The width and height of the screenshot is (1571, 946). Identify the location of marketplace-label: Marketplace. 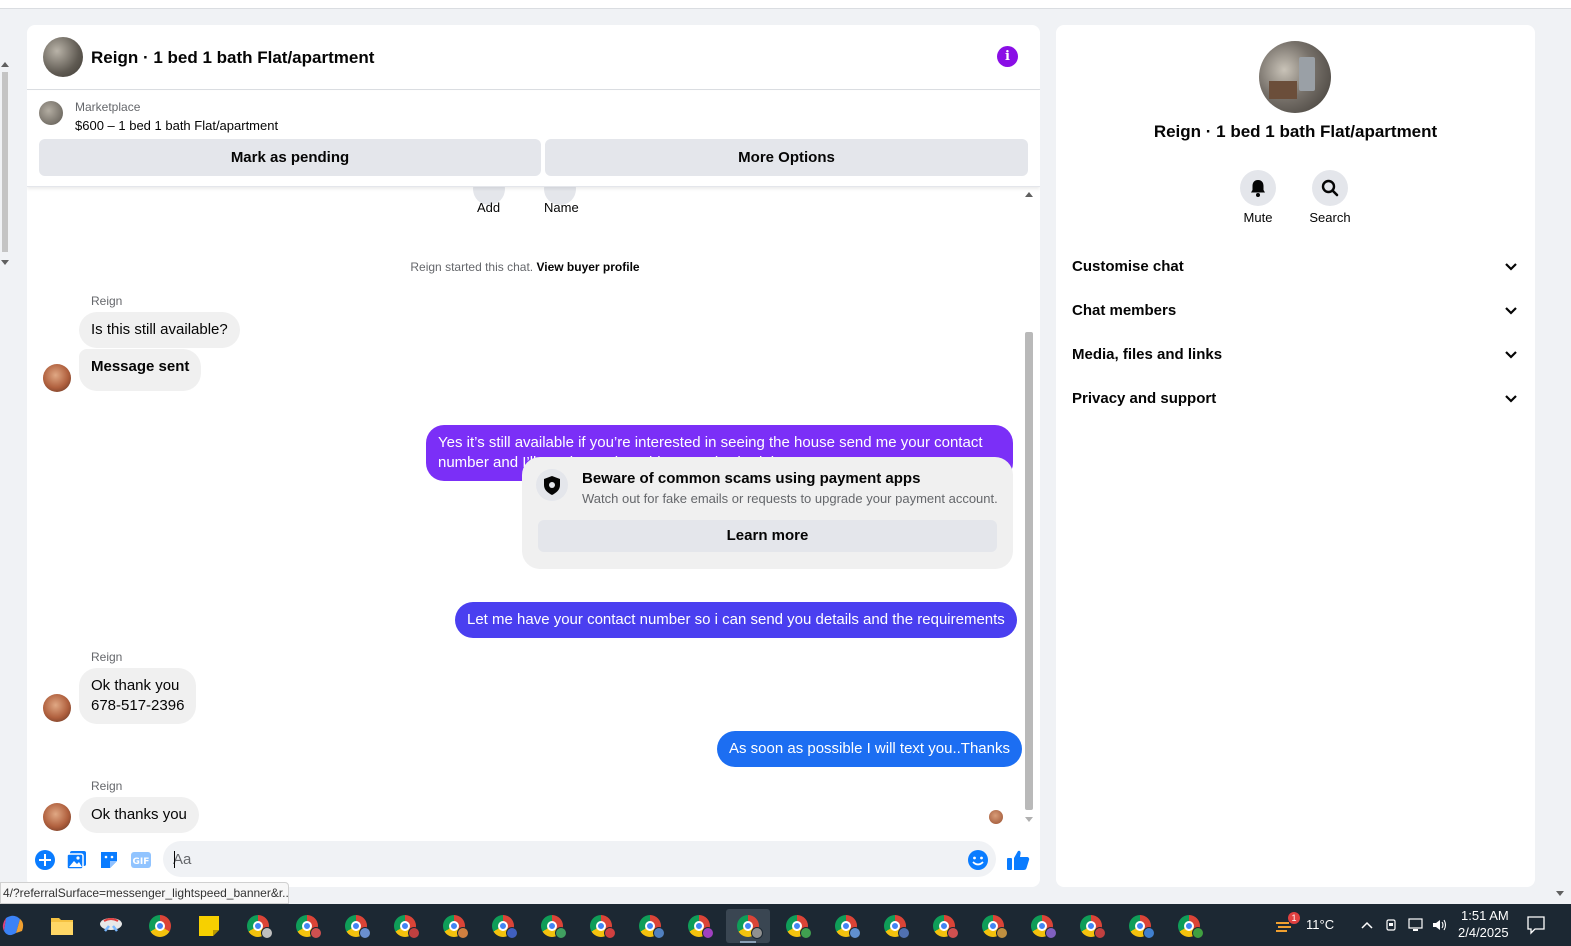
(108, 107).